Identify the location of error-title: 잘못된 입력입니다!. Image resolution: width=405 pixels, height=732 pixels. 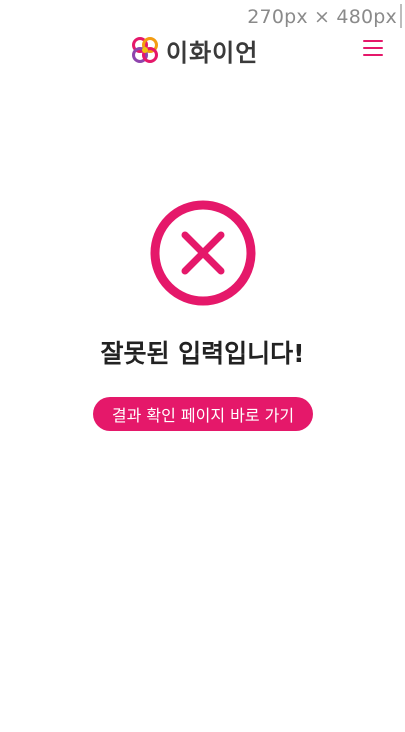
(202, 353).